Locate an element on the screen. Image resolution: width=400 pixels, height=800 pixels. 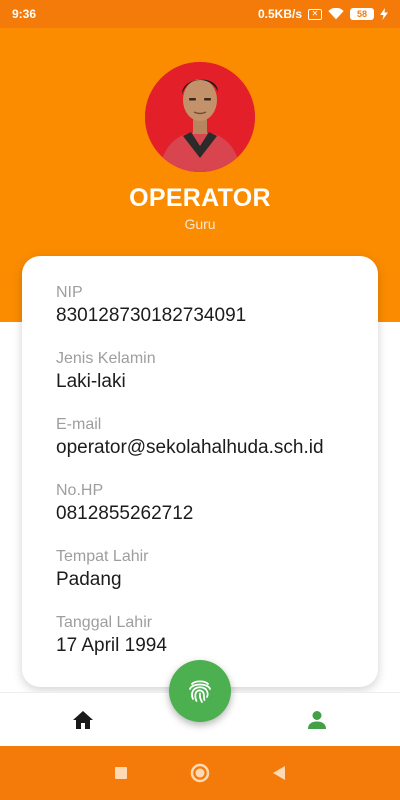
fingerprint-button is located at coordinates (200, 691).